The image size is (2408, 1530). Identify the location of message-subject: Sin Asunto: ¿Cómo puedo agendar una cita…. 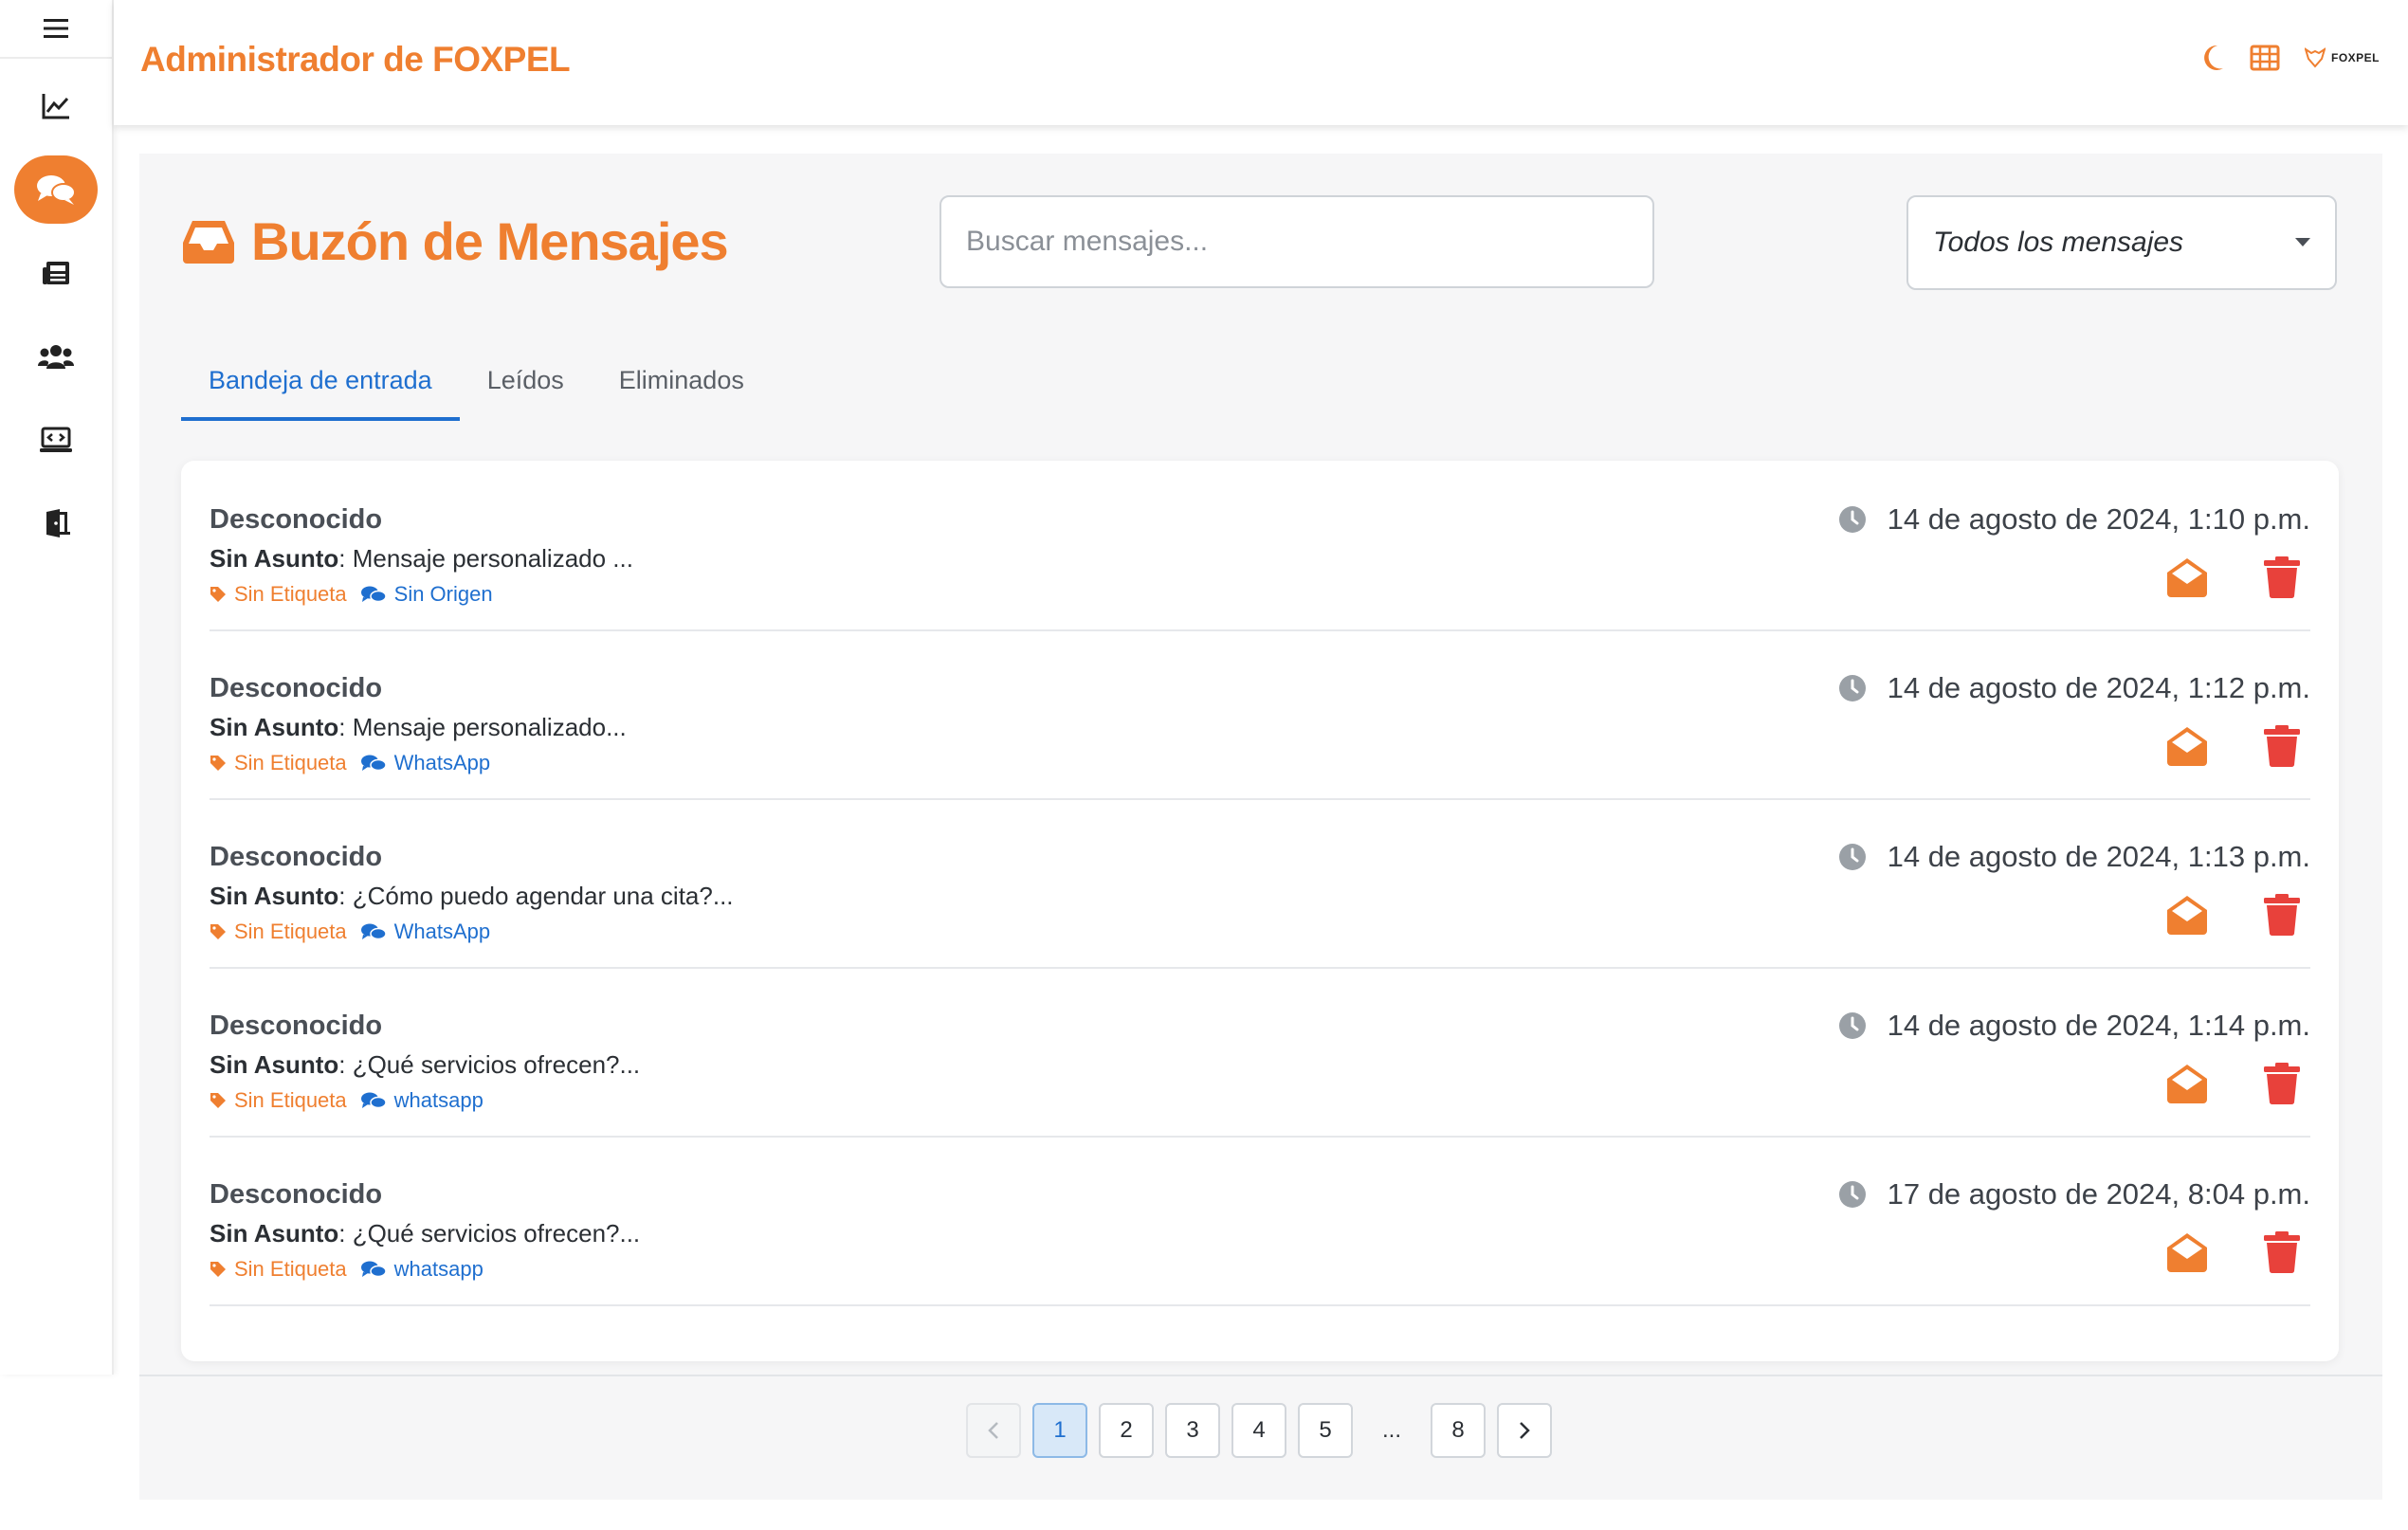
(472, 897).